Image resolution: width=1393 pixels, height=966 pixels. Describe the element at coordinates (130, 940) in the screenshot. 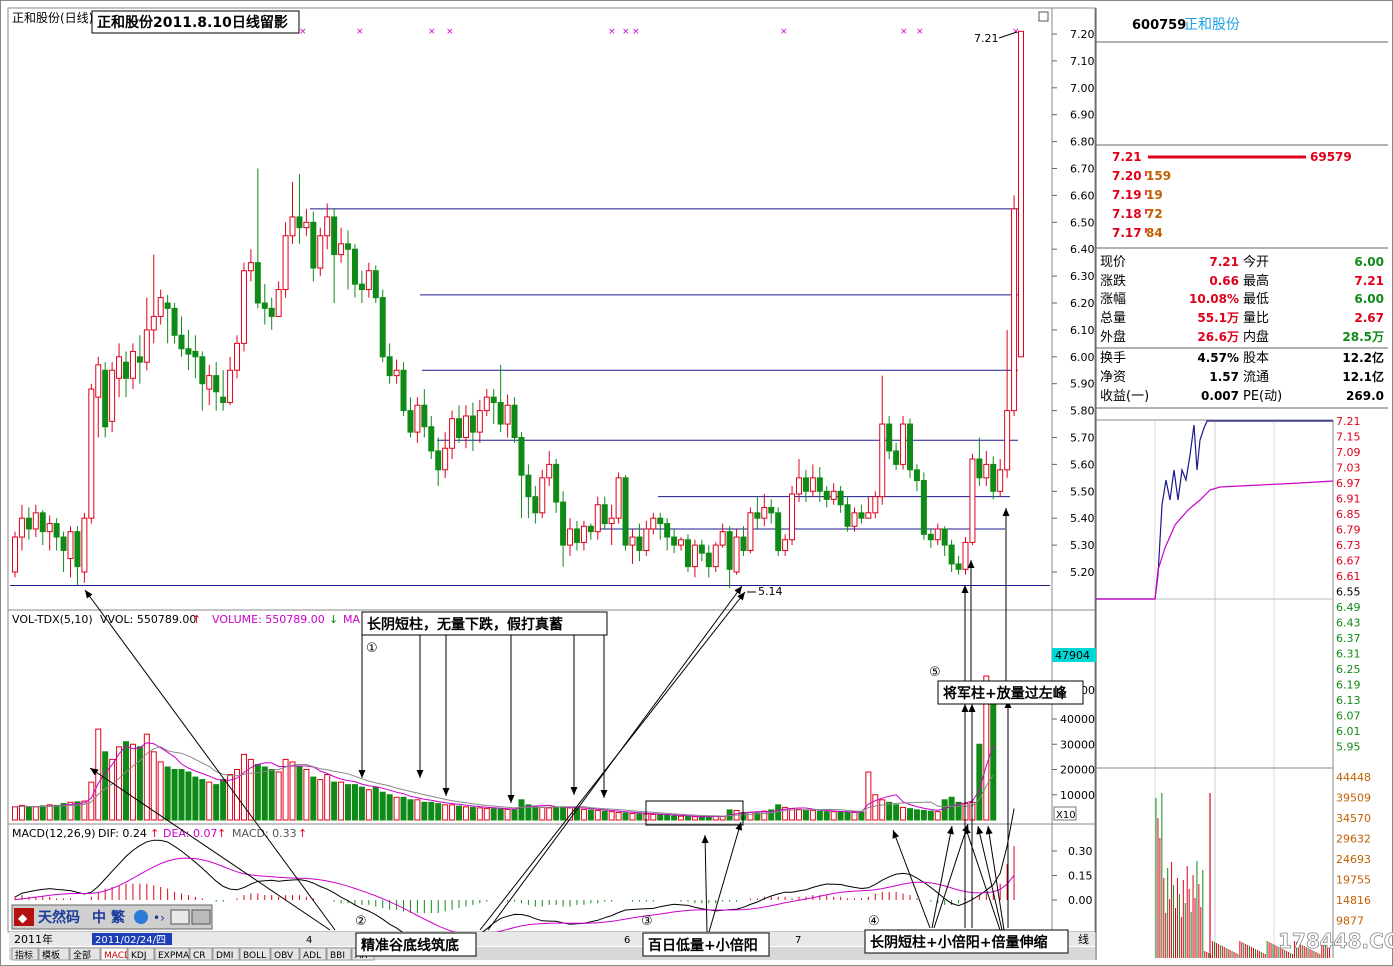

I see `date-box-text: 2011/02/24/四` at that location.